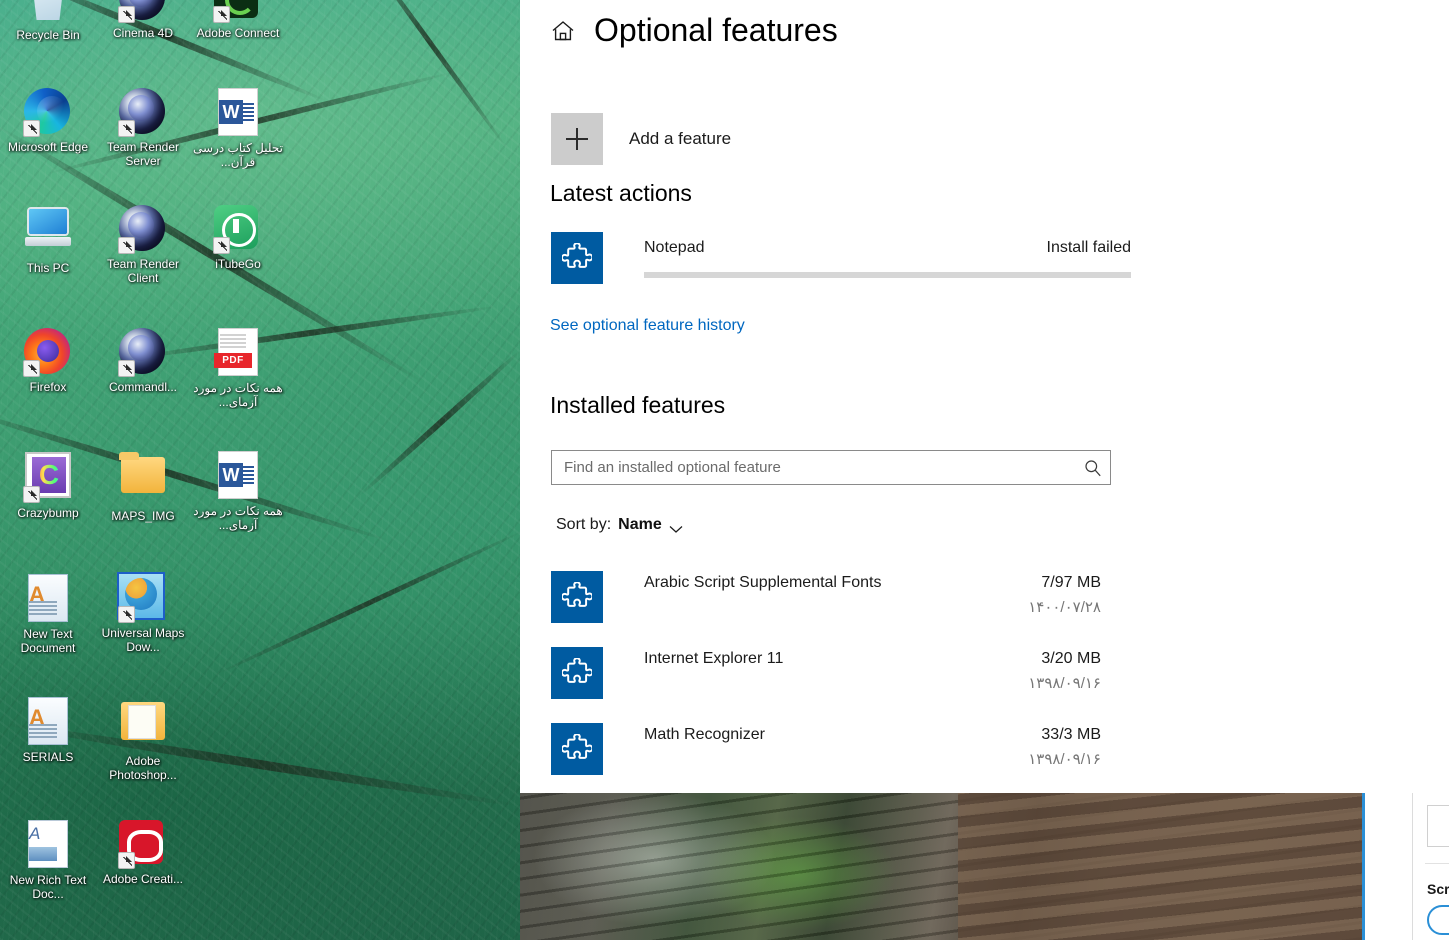  Describe the element at coordinates (238, 264) in the screenshot. I see `desktop-icon-label: iTubeGo` at that location.